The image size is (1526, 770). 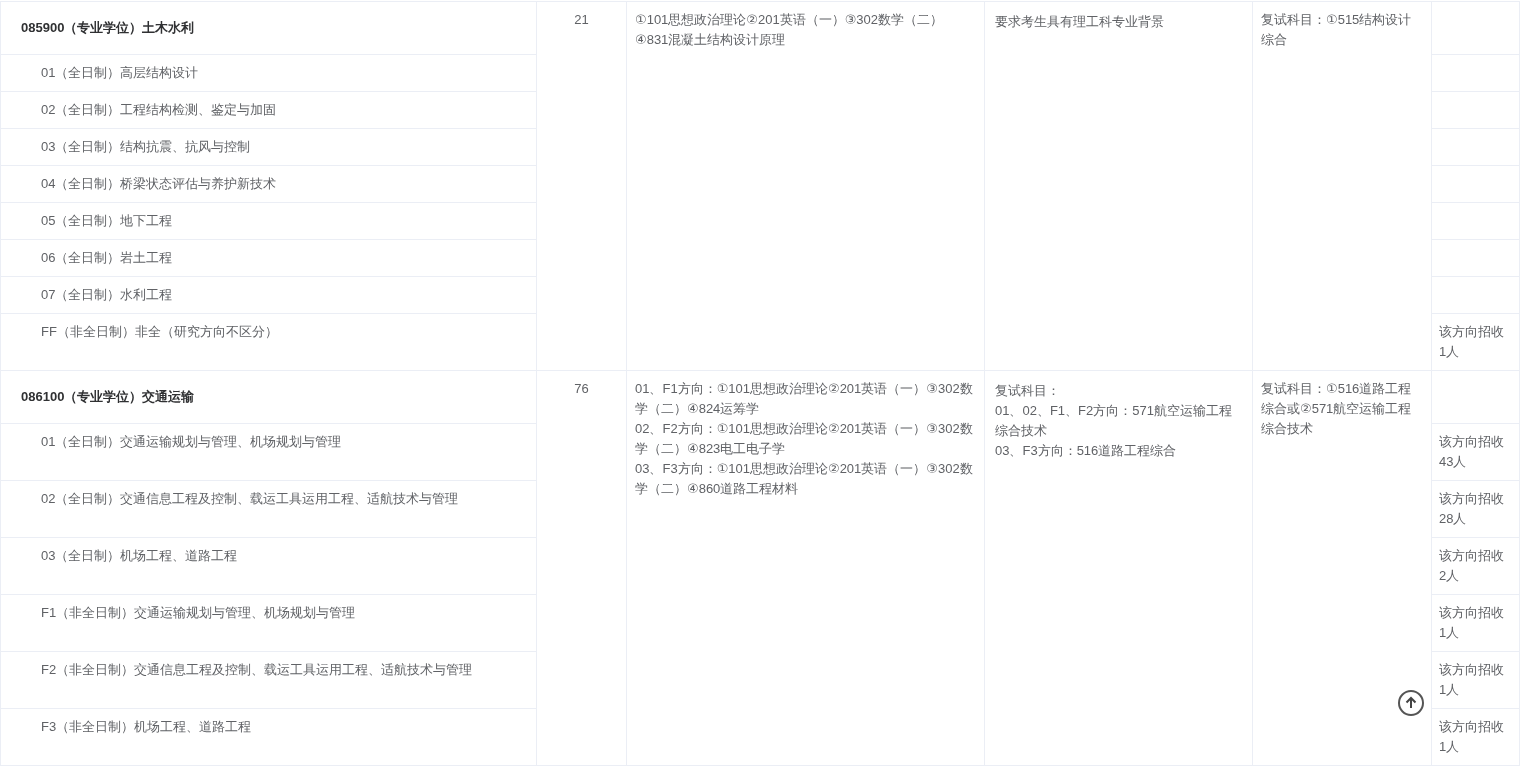 I want to click on quota-count: 76, so click(x=581, y=388).